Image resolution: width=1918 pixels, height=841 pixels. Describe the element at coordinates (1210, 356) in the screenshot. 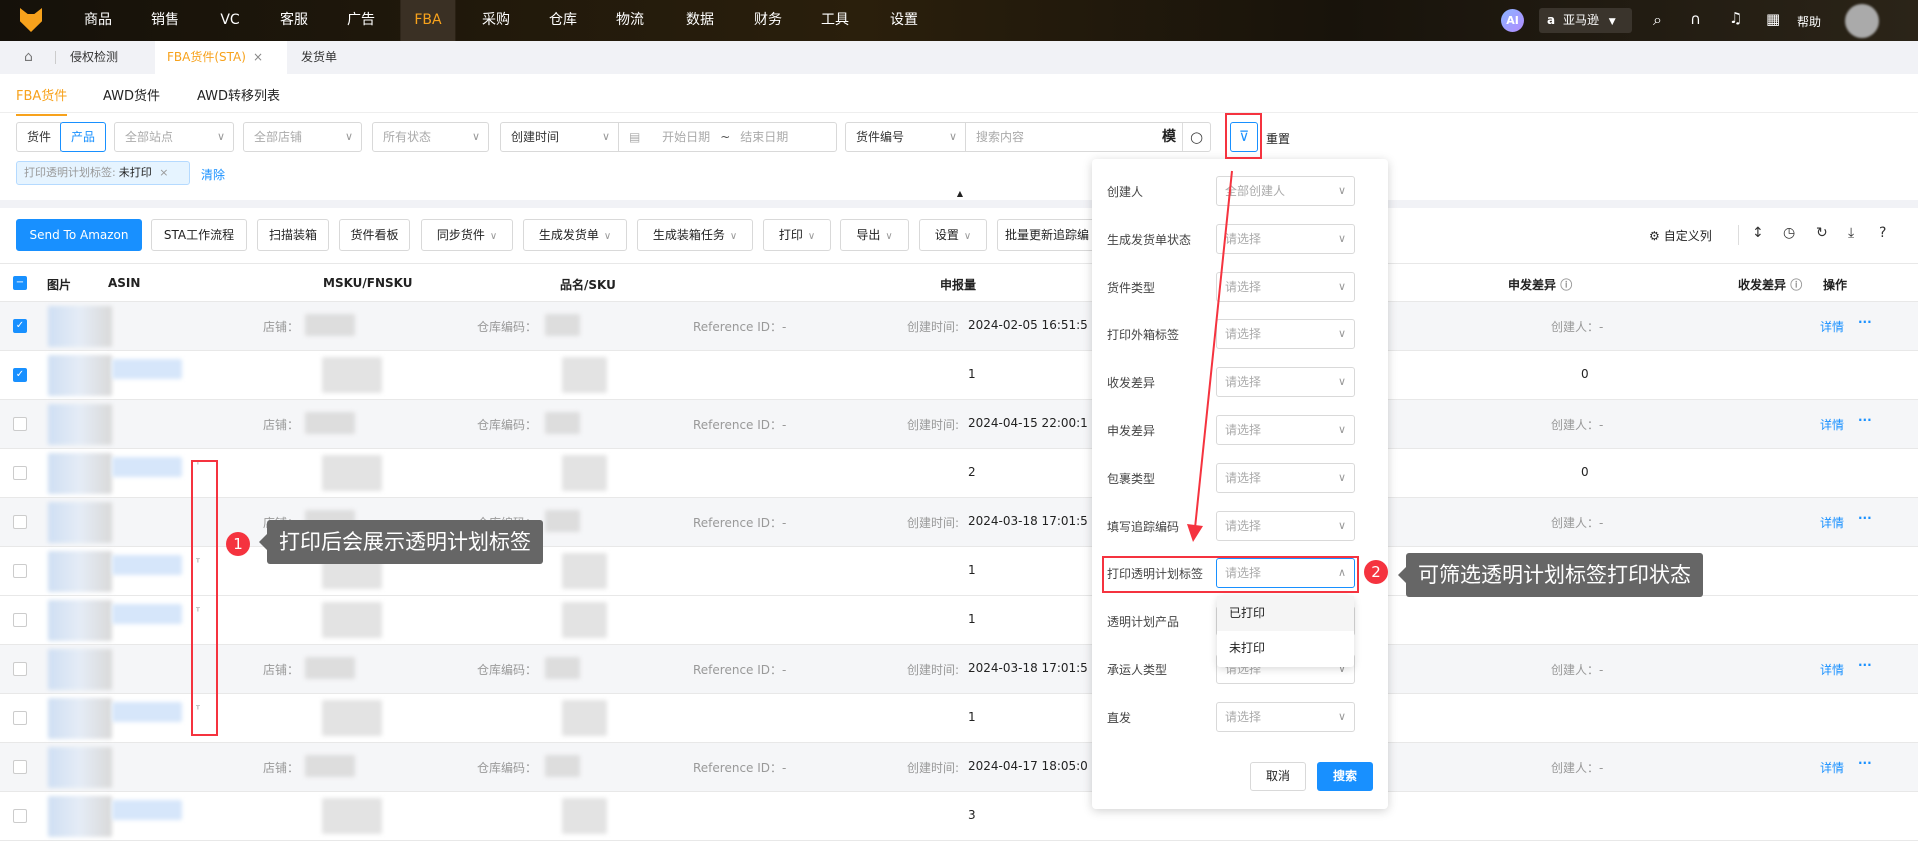

I see `annotation-arrow` at that location.